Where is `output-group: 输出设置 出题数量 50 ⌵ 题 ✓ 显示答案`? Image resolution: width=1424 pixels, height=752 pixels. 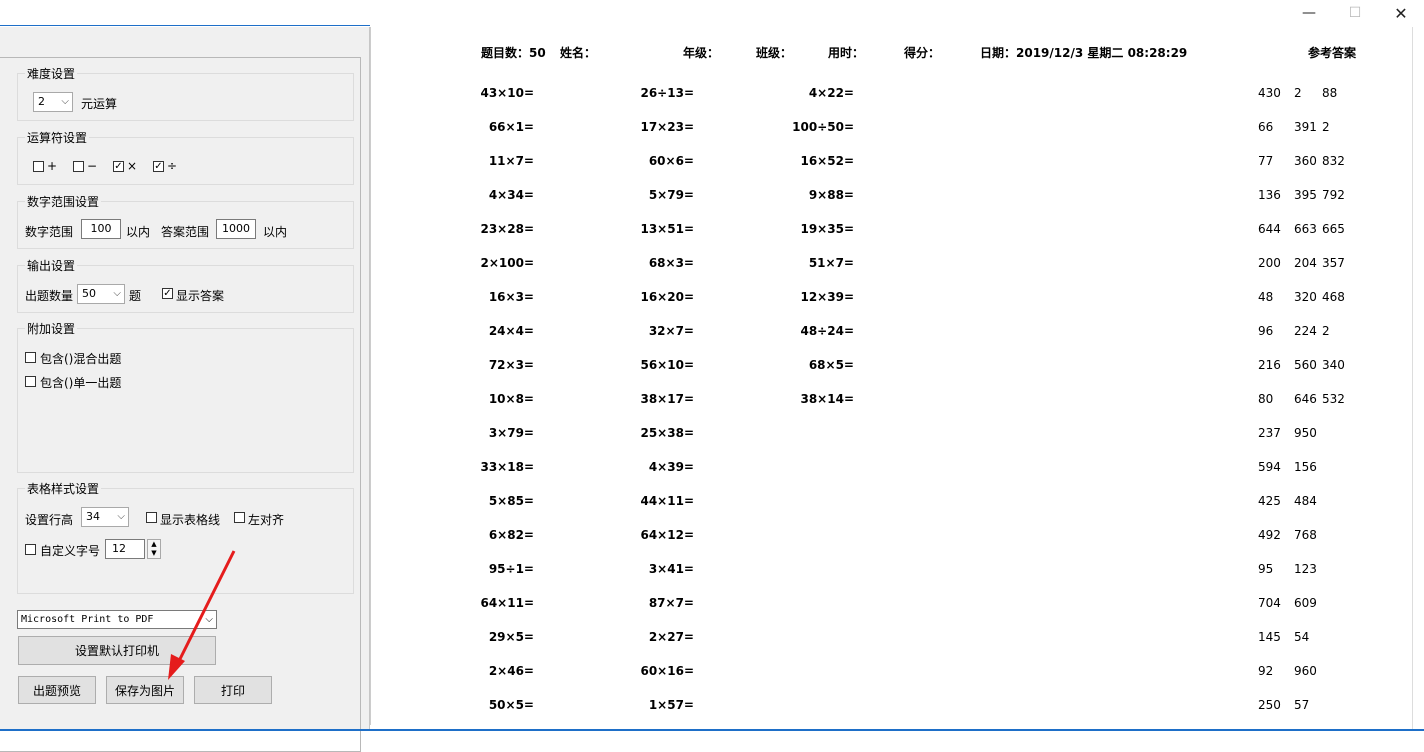 output-group: 输出设置 出题数量 50 ⌵ 题 ✓ 显示答案 is located at coordinates (185, 285).